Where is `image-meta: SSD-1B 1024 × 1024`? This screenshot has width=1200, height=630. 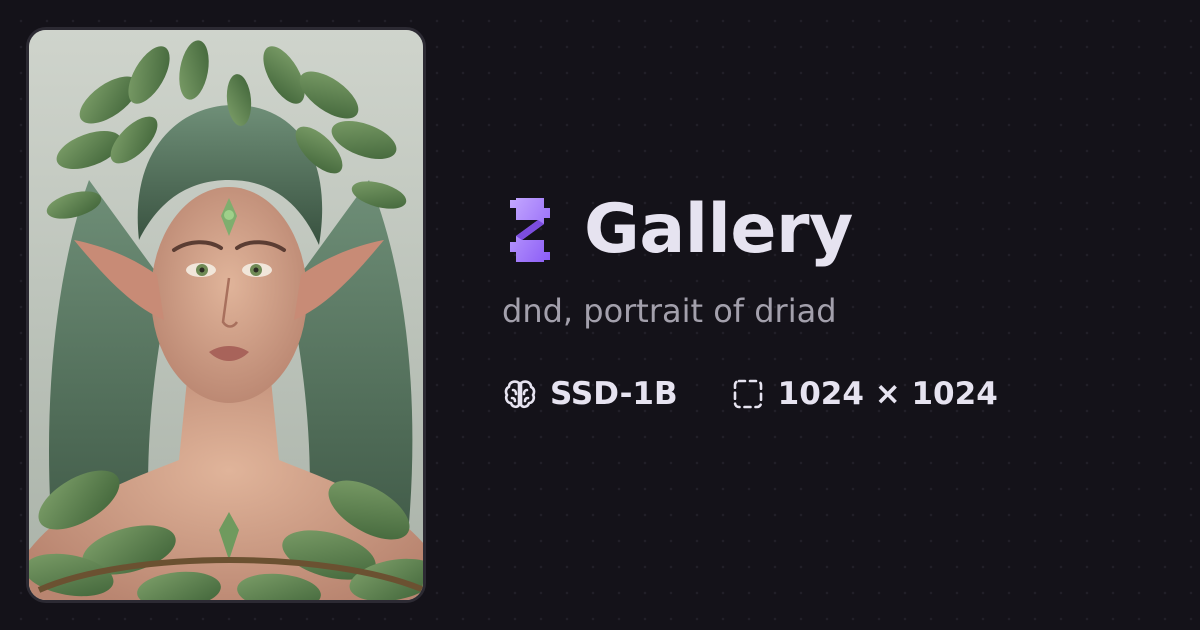
image-meta: SSD-1B 1024 × 1024 is located at coordinates (842, 394).